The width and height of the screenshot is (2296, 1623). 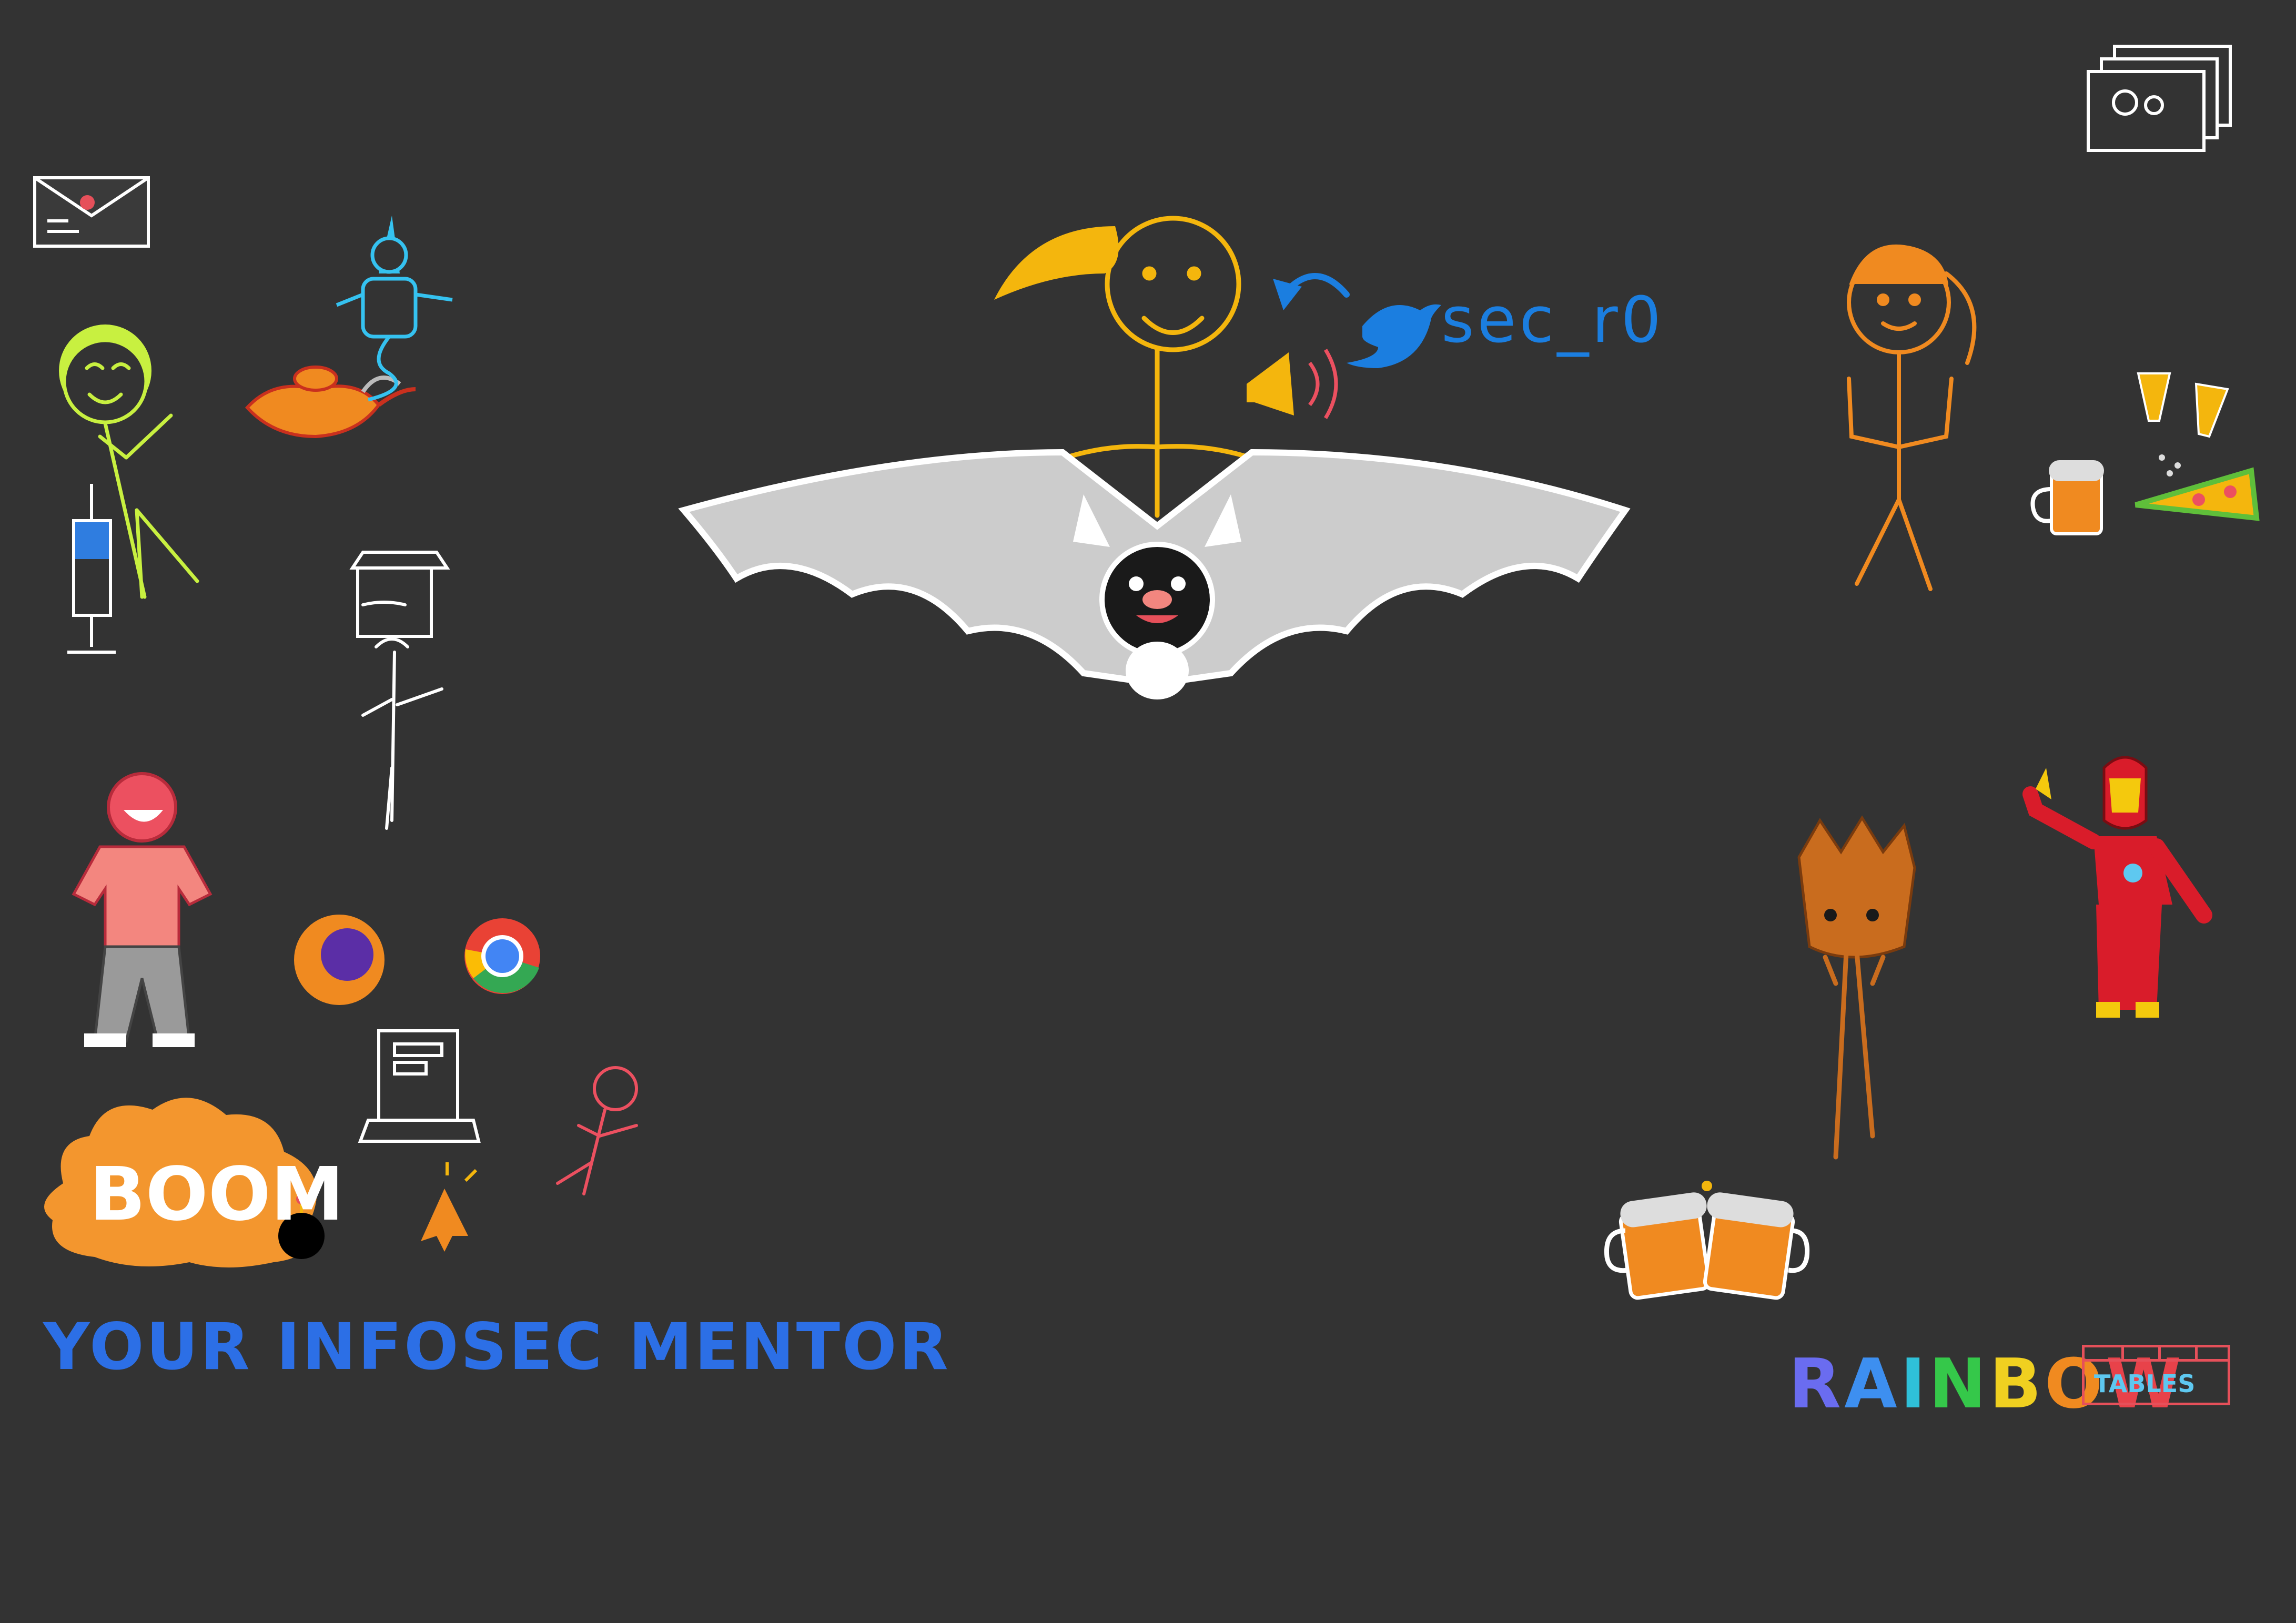 What do you see at coordinates (217, 1194) in the screenshot?
I see `boom-text: BOOM` at bounding box center [217, 1194].